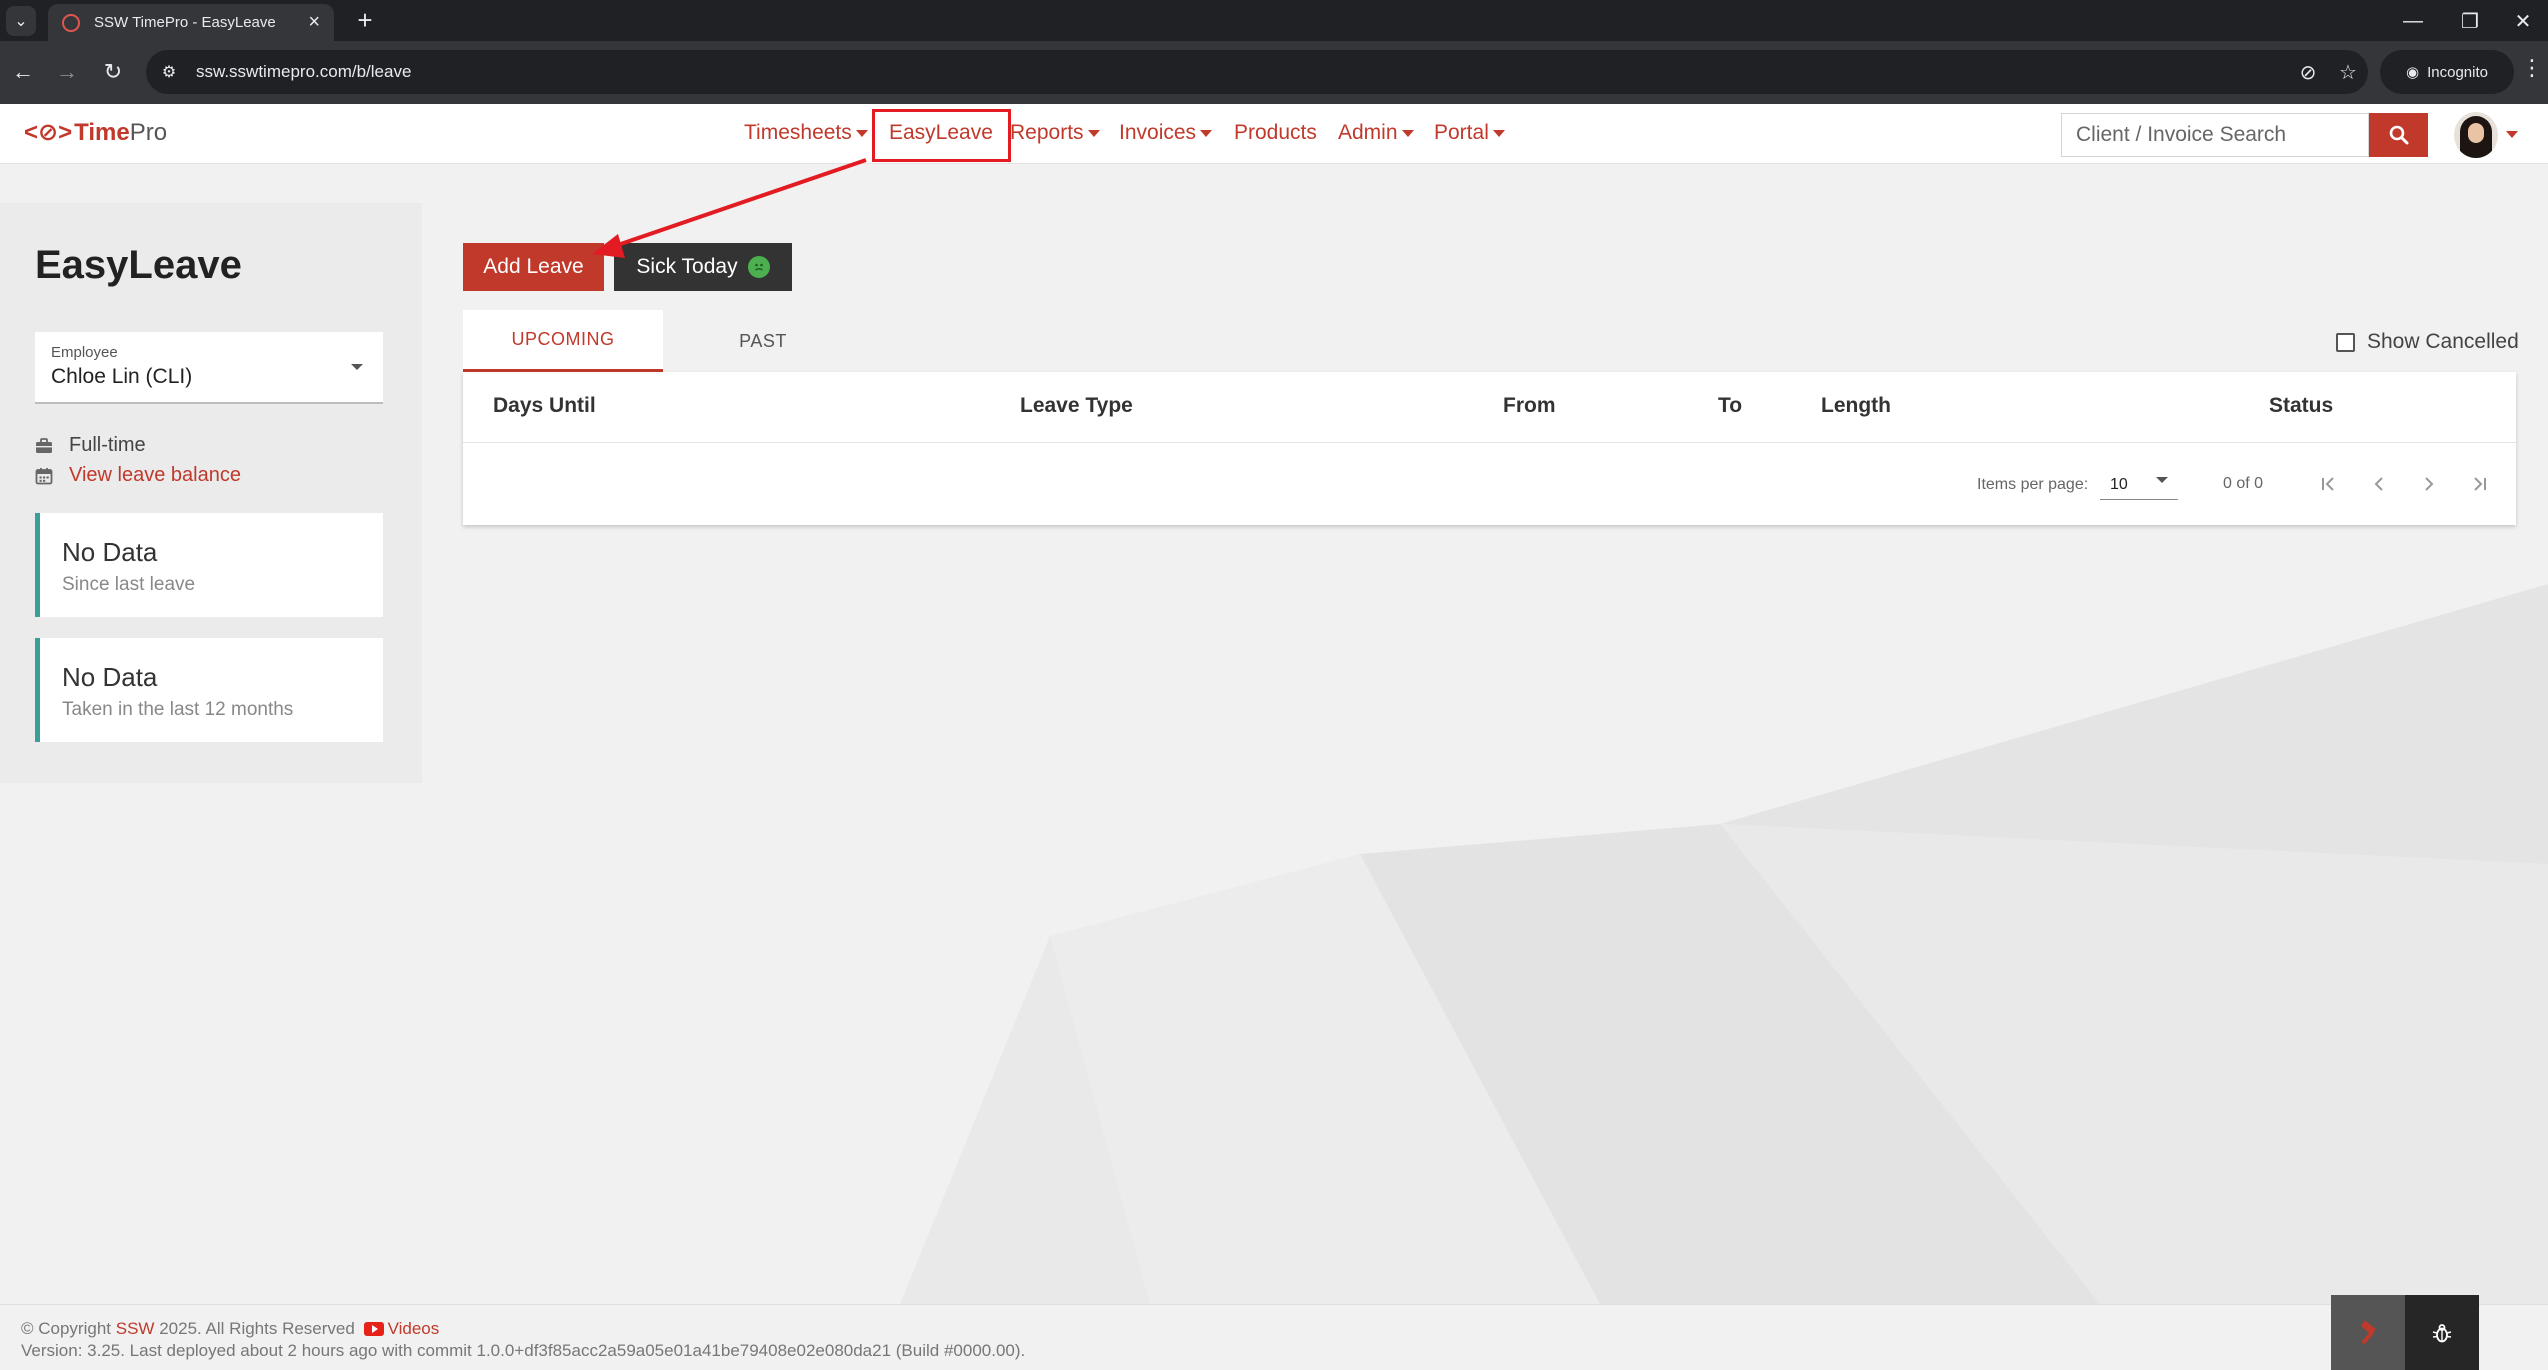  I want to click on logo-pro: Pro, so click(148, 132).